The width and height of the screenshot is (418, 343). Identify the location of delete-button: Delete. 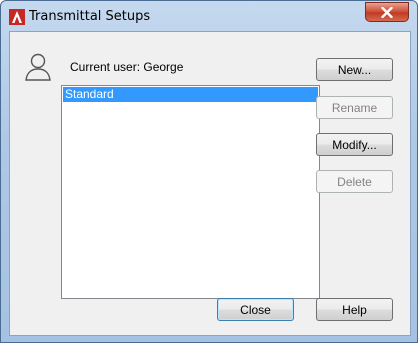
(354, 181).